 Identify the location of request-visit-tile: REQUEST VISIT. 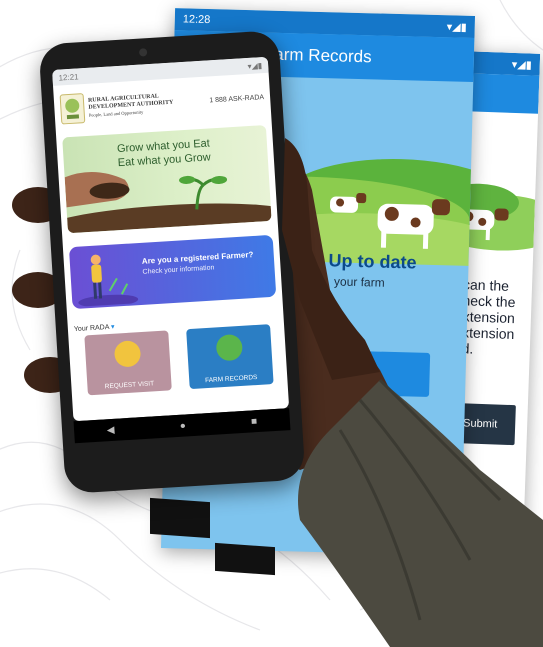
(128, 363).